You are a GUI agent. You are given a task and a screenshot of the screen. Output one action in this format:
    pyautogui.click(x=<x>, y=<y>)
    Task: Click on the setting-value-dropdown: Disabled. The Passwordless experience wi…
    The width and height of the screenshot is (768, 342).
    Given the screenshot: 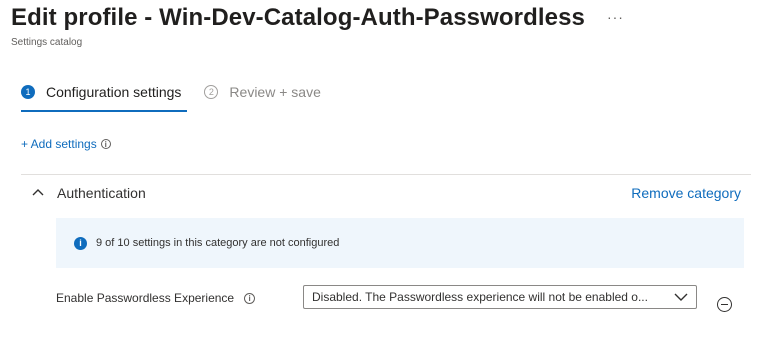 What is the action you would take?
    pyautogui.click(x=500, y=297)
    